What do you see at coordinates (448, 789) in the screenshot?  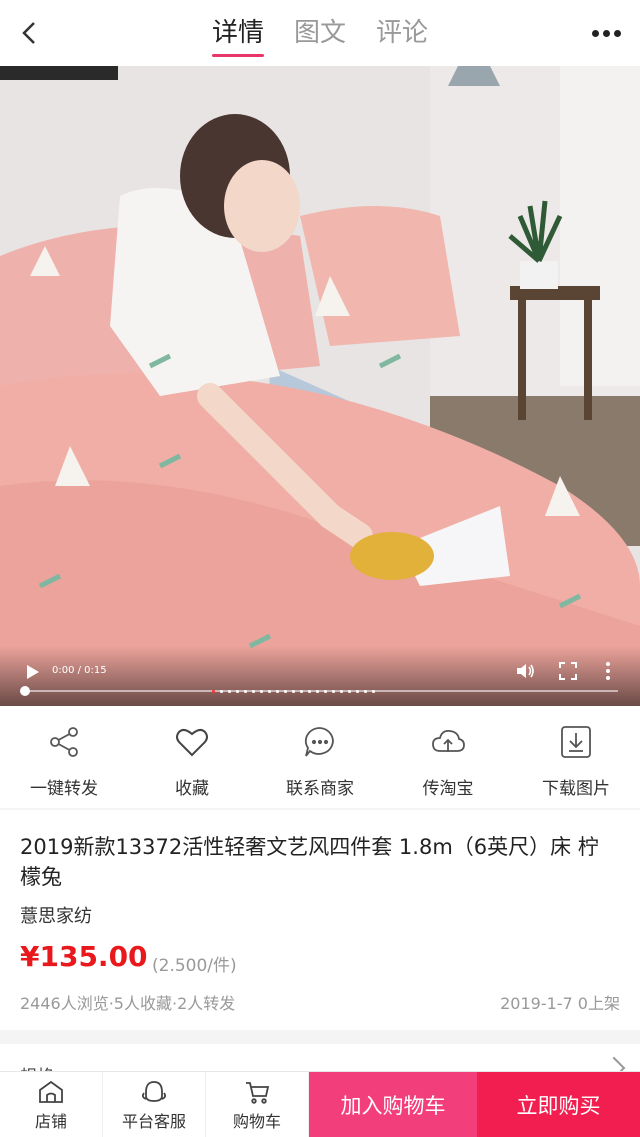 I see `upload-taobao-label: 传淘宝` at bounding box center [448, 789].